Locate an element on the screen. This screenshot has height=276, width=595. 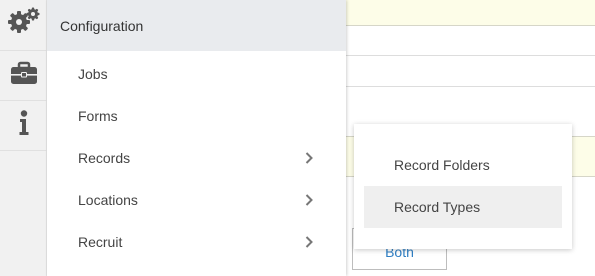
submenu-item-record-folders: Record Folders is located at coordinates (463, 165).